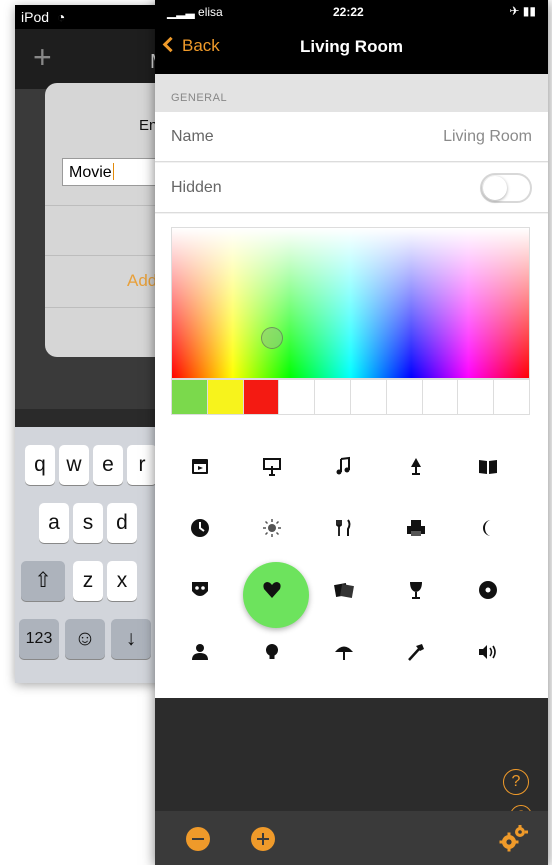 Image resolution: width=552 pixels, height=865 pixels. What do you see at coordinates (272, 528) in the screenshot?
I see `sun-icon` at bounding box center [272, 528].